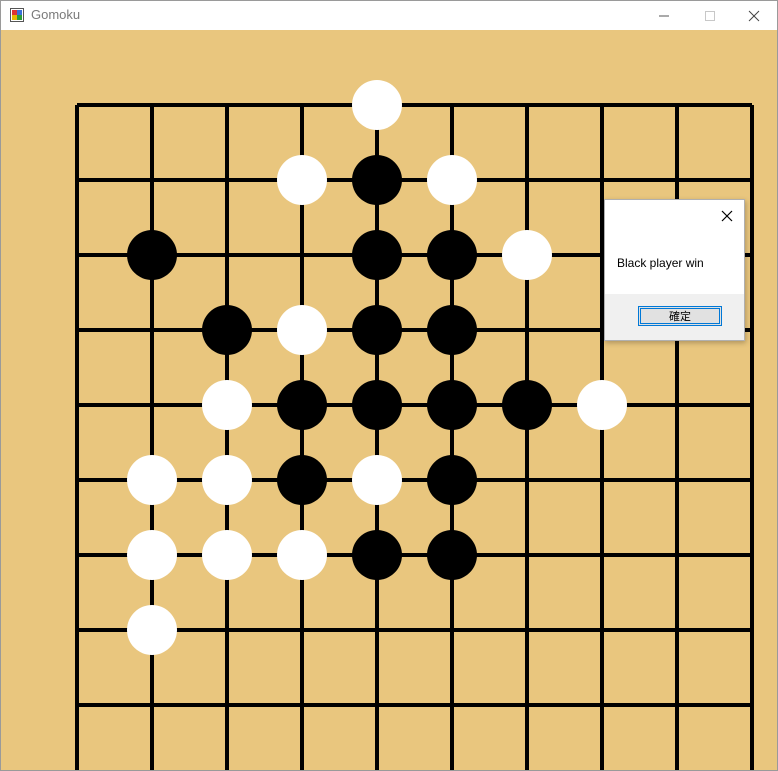 The height and width of the screenshot is (771, 778). I want to click on dialog-message: Black player win, so click(660, 263).